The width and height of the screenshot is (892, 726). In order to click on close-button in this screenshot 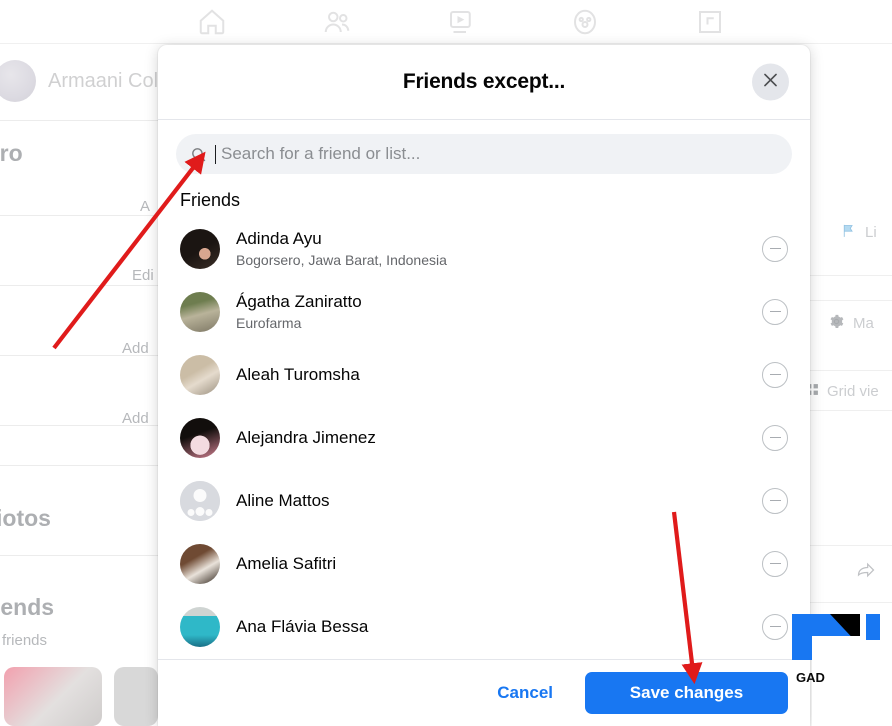, I will do `click(770, 82)`.